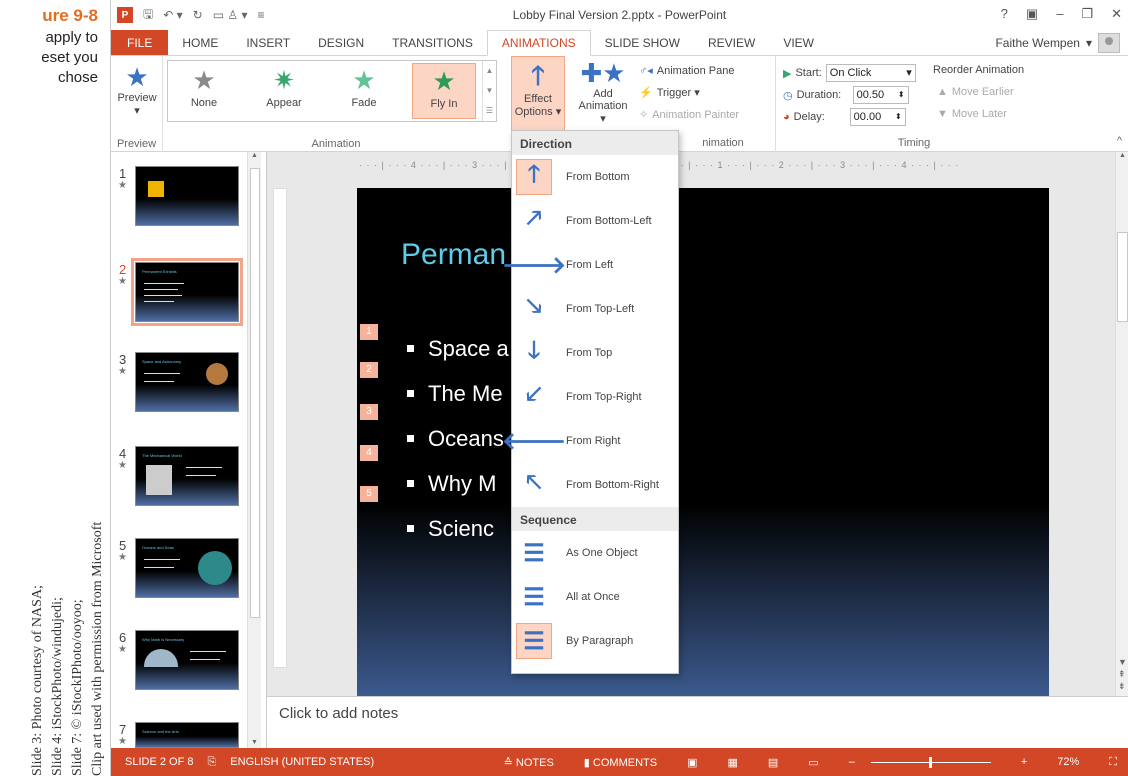 The height and width of the screenshot is (776, 1128). Describe the element at coordinates (200, 42) in the screenshot. I see `tab-home: HOME` at that location.